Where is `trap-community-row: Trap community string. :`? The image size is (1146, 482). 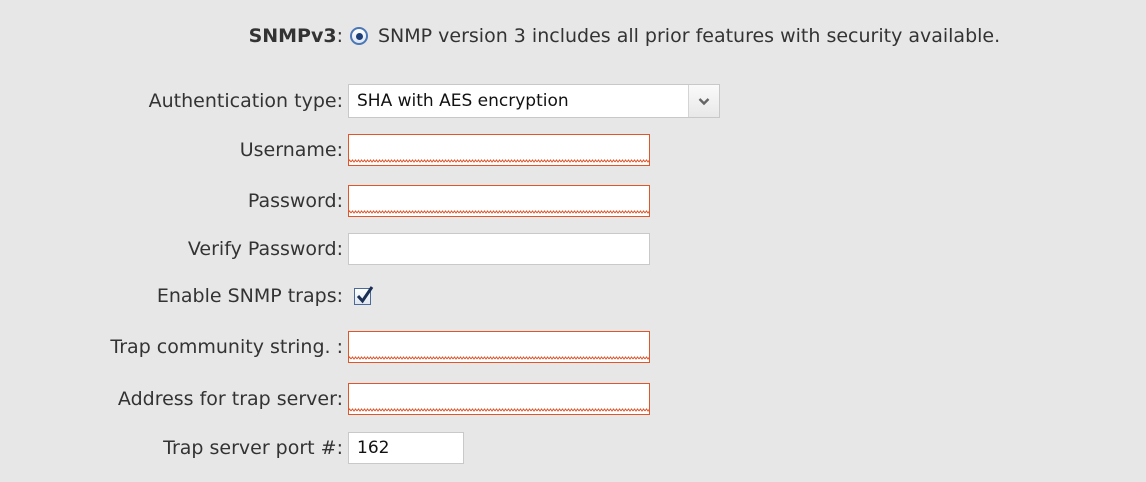 trap-community-row: Trap community string. : is located at coordinates (325, 347).